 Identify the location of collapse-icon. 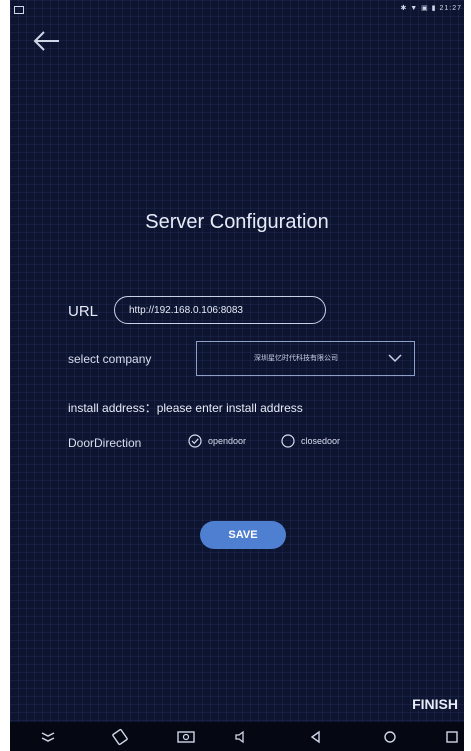
(48, 737).